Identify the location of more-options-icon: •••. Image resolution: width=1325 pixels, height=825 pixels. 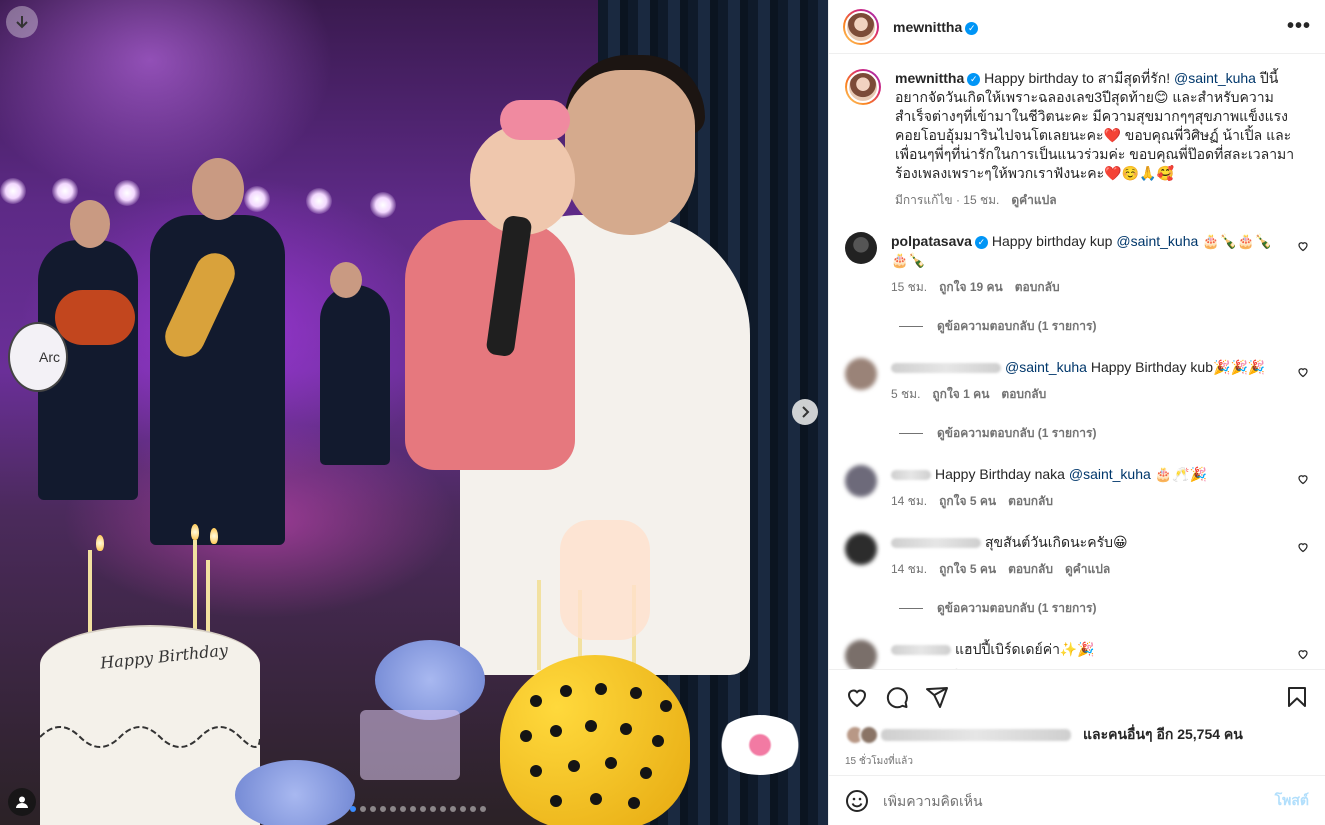
(1299, 26).